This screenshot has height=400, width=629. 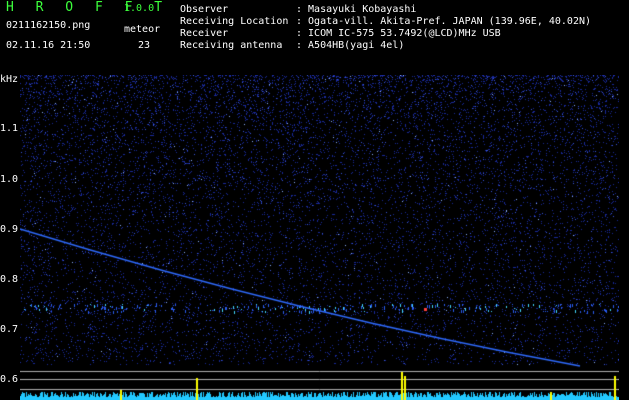 What do you see at coordinates (48, 45) in the screenshot?
I see `capture-datetime: 02.11.16 21:50` at bounding box center [48, 45].